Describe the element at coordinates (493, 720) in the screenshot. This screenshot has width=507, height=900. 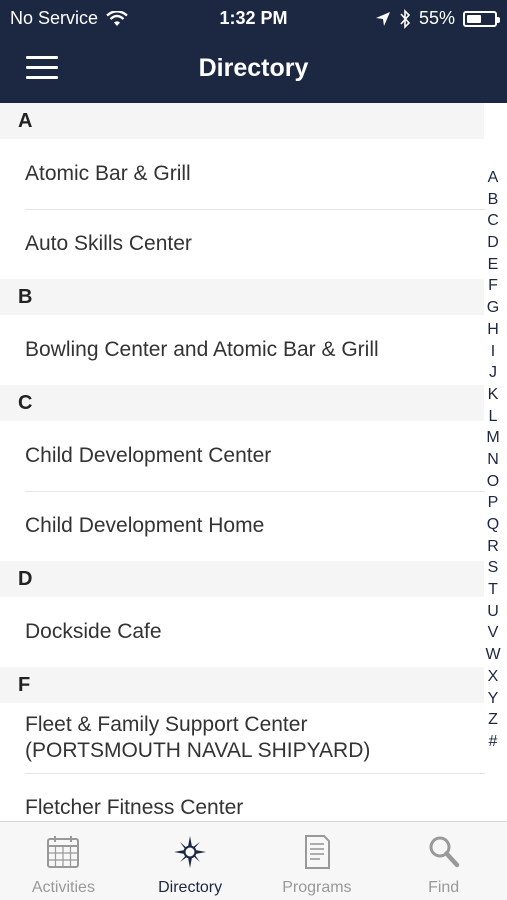
I see `index-letter: Z` at that location.